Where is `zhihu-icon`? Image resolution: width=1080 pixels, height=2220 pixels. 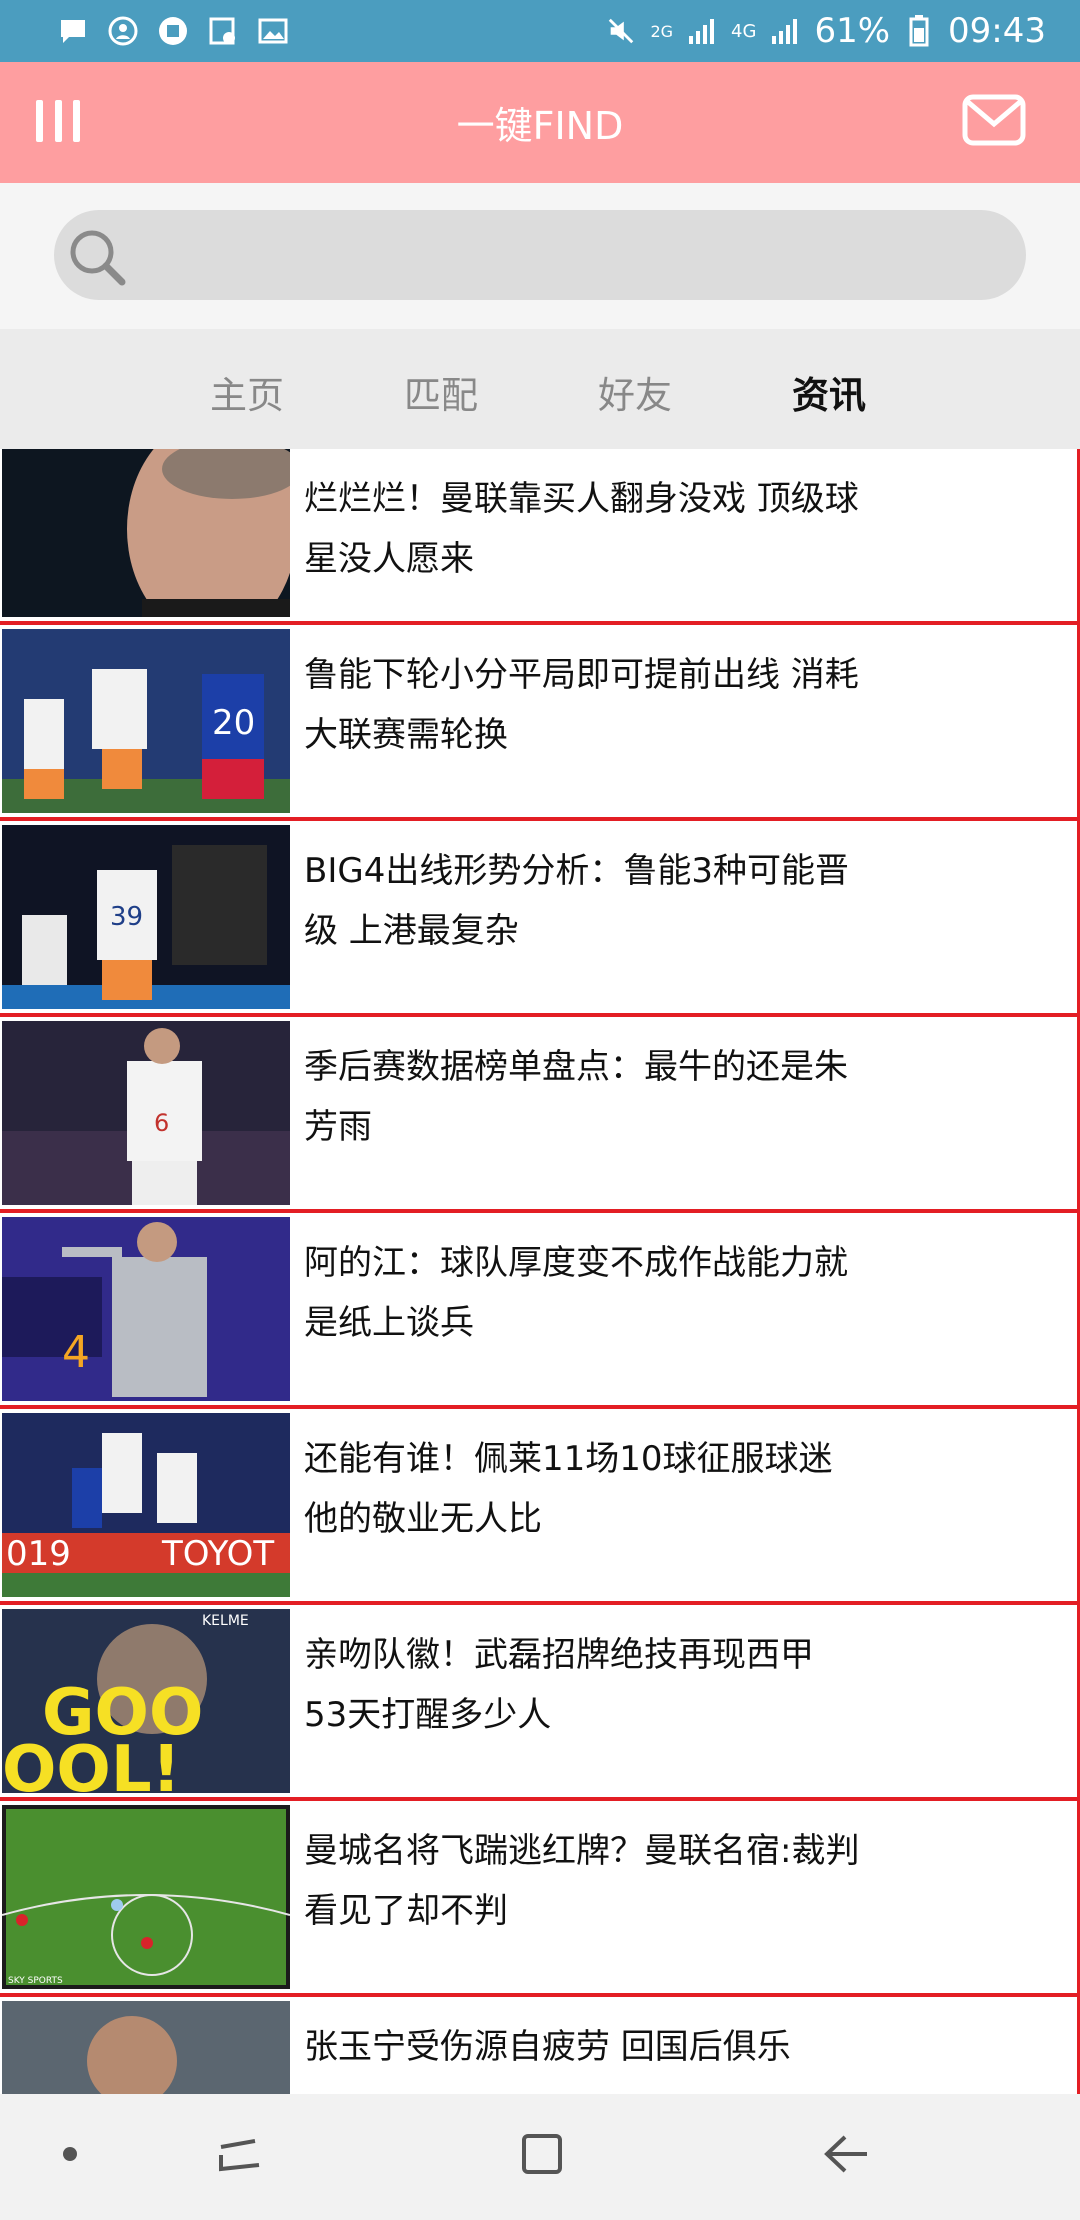
zhihu-icon is located at coordinates (173, 31).